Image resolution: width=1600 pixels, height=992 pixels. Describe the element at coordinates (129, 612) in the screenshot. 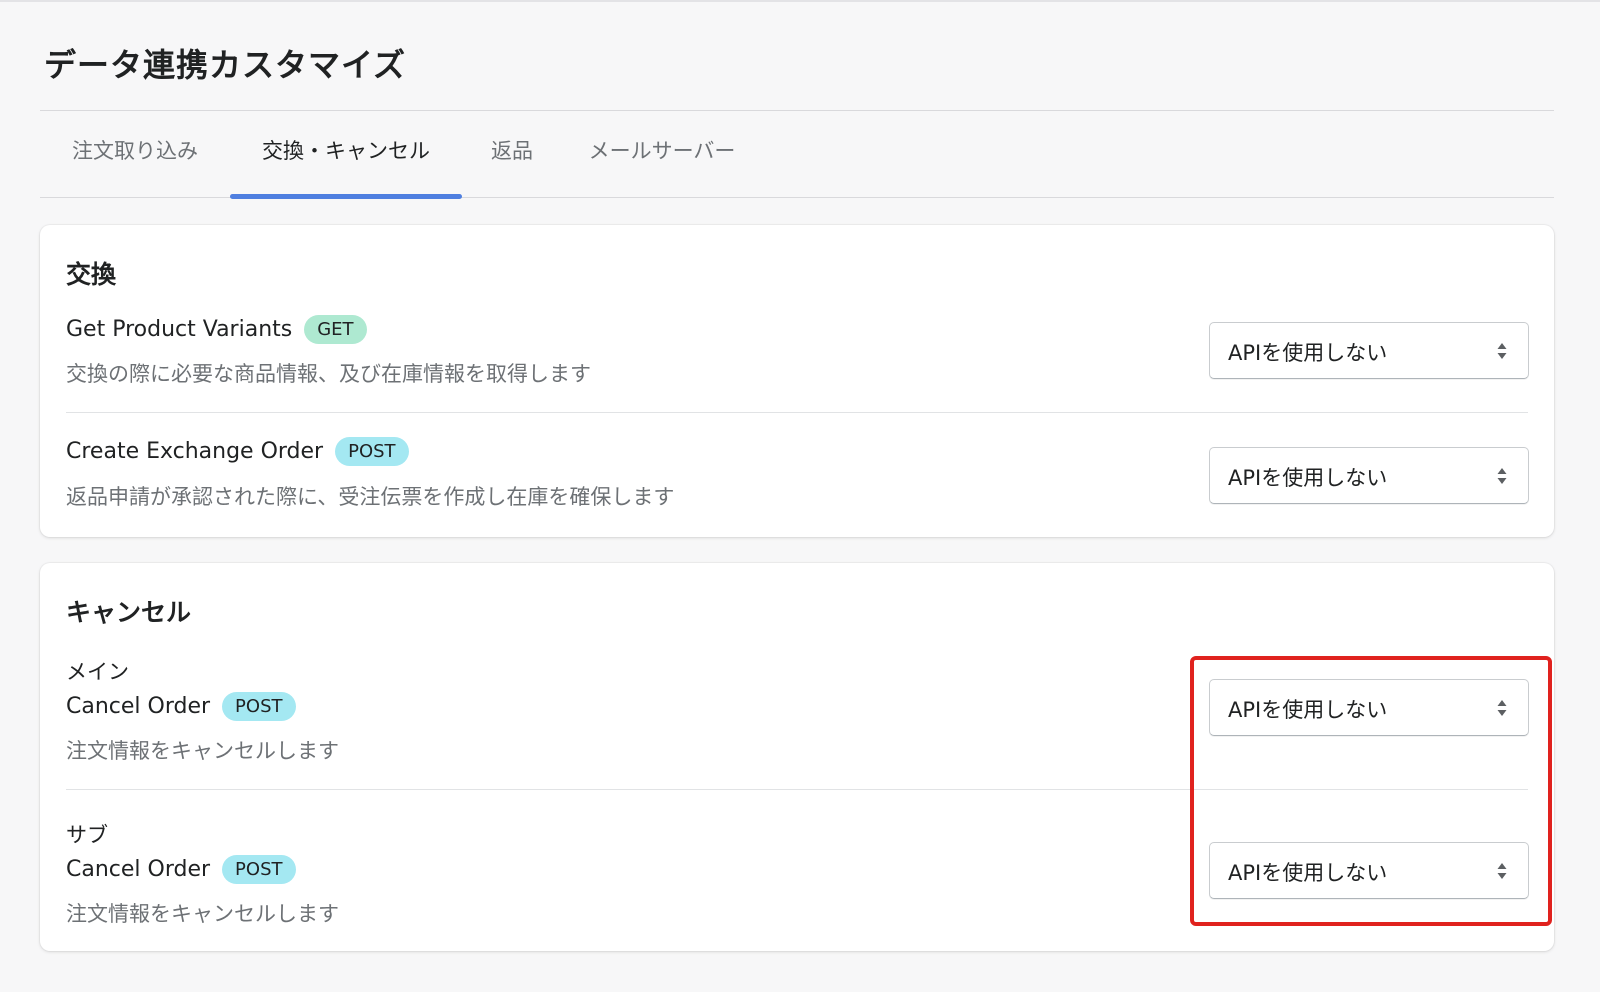

I see `cancel-card-title: キャンセル` at that location.